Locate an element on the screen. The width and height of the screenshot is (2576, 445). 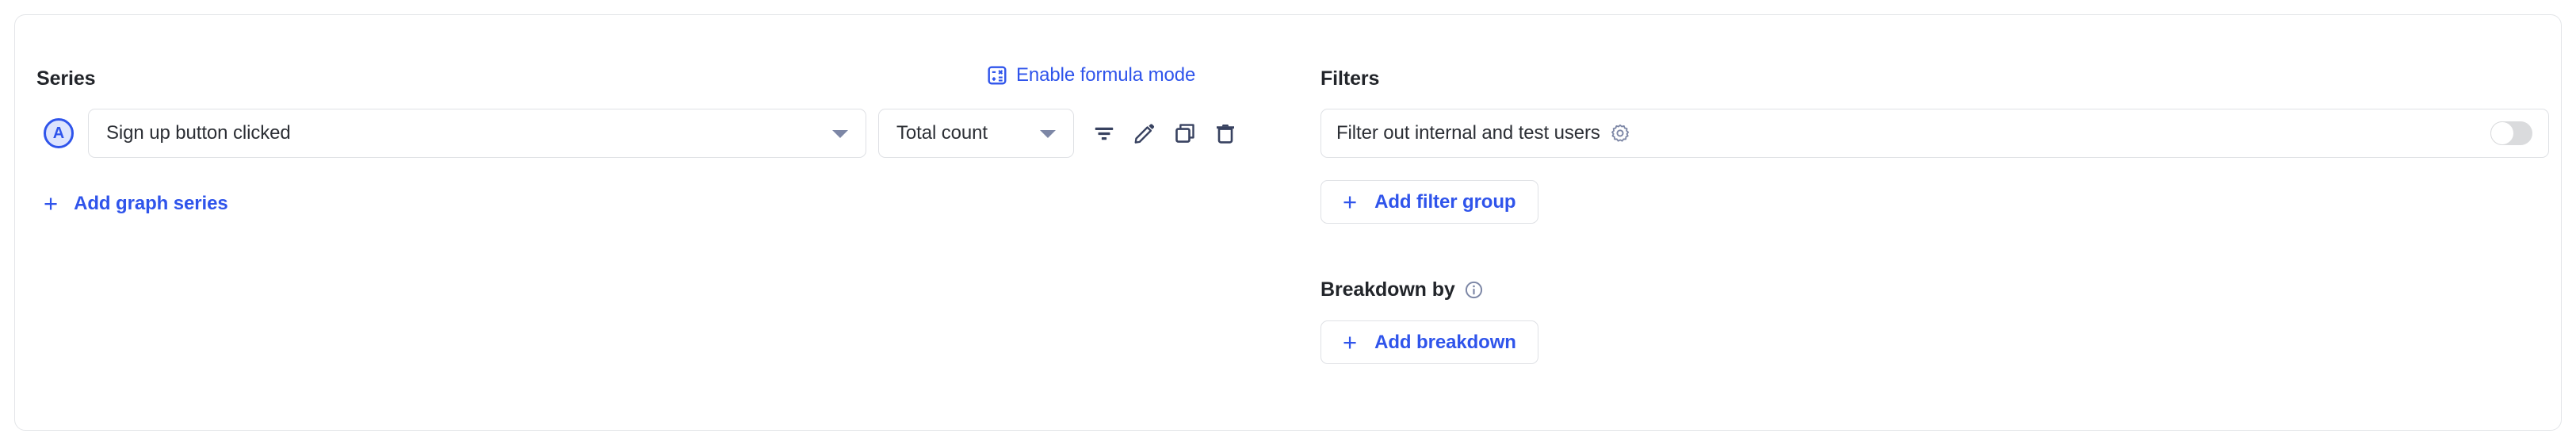
add-filter-group-button: + Add filter group is located at coordinates (1429, 202).